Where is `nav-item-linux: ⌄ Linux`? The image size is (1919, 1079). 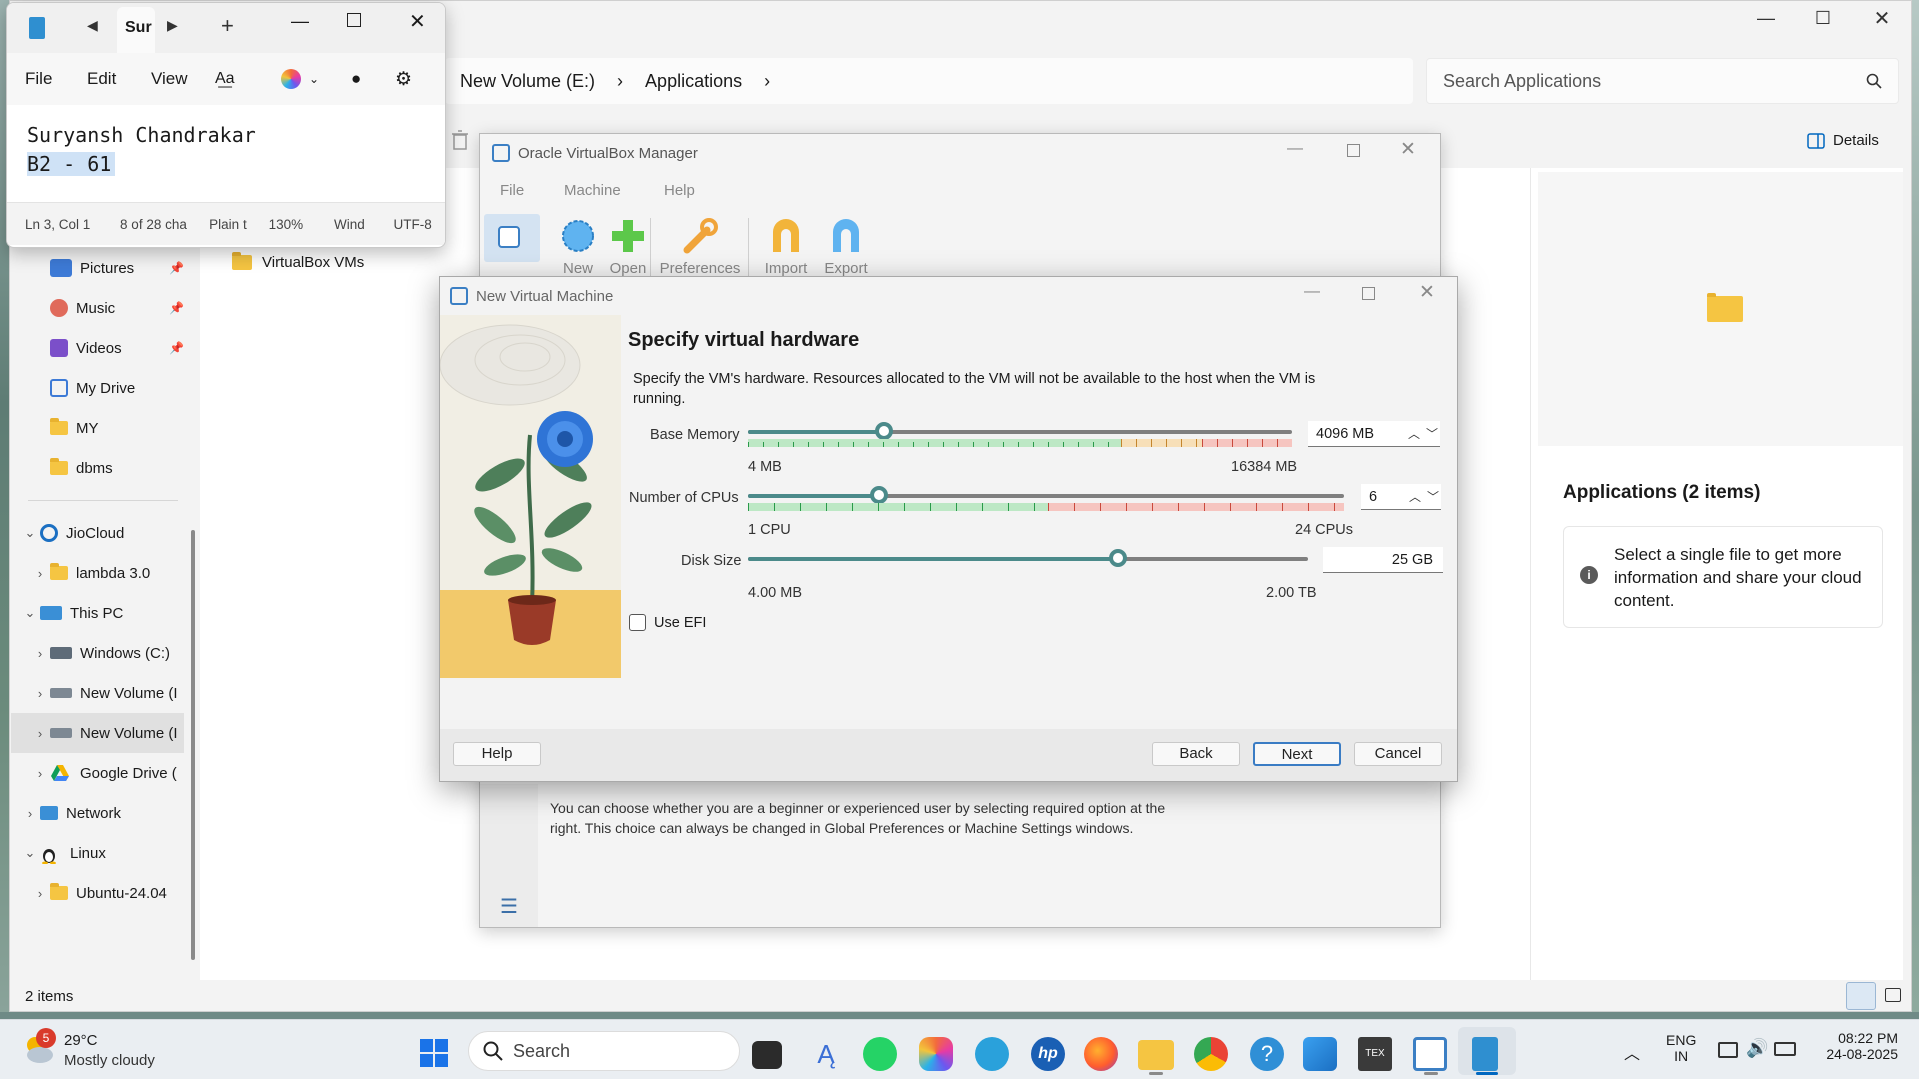 nav-item-linux: ⌄ Linux is located at coordinates (101, 853).